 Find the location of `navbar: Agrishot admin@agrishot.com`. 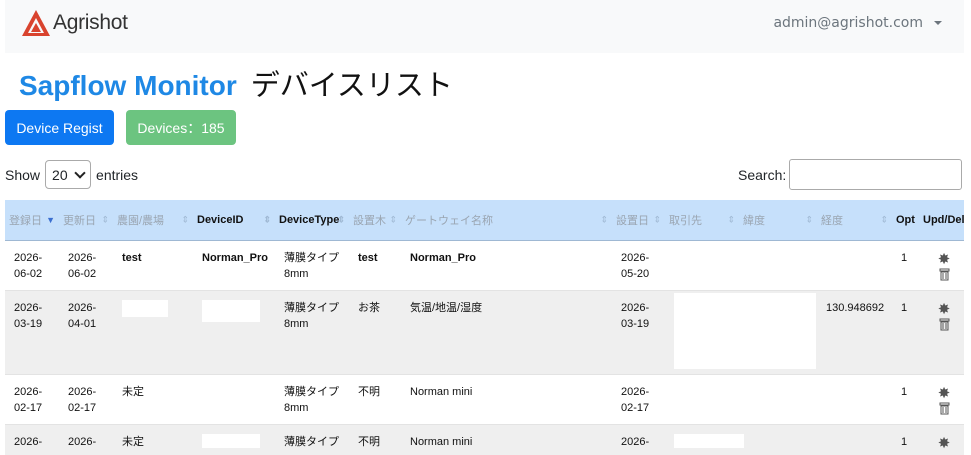

navbar: Agrishot admin@agrishot.com is located at coordinates (484, 26).